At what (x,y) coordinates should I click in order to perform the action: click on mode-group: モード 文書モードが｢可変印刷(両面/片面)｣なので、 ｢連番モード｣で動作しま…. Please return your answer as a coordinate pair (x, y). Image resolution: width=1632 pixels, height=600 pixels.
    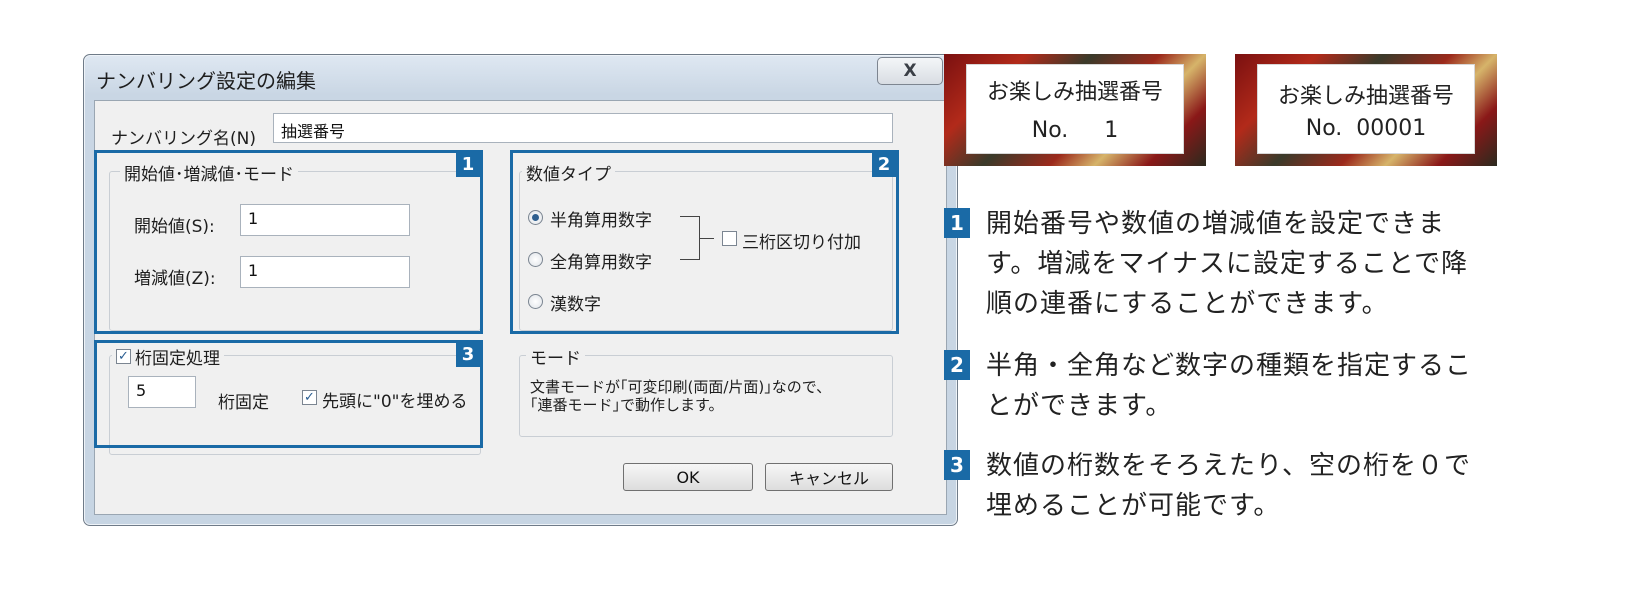
    Looking at the image, I should click on (706, 390).